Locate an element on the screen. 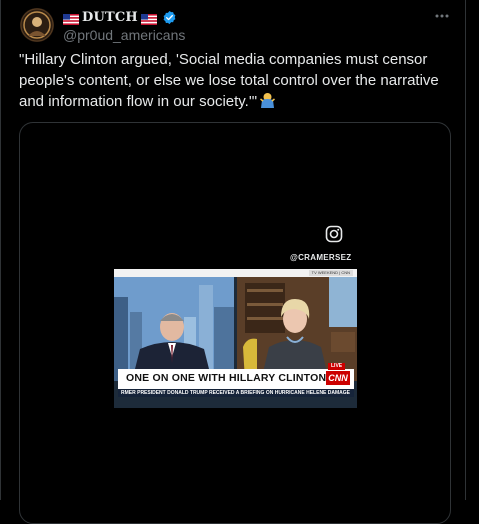  author-avatar is located at coordinates (37, 25).